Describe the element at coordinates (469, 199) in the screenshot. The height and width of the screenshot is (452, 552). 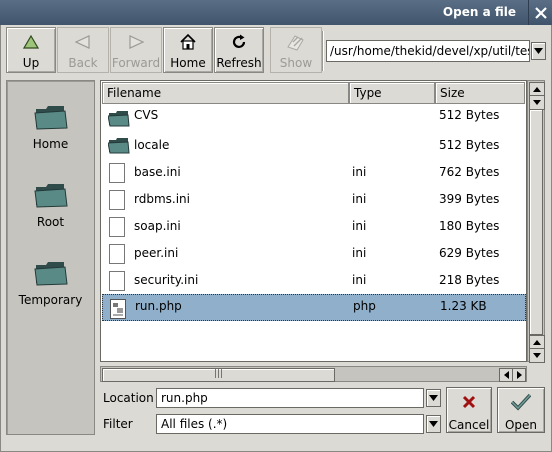
I see `file-size: 399 Bytes` at that location.